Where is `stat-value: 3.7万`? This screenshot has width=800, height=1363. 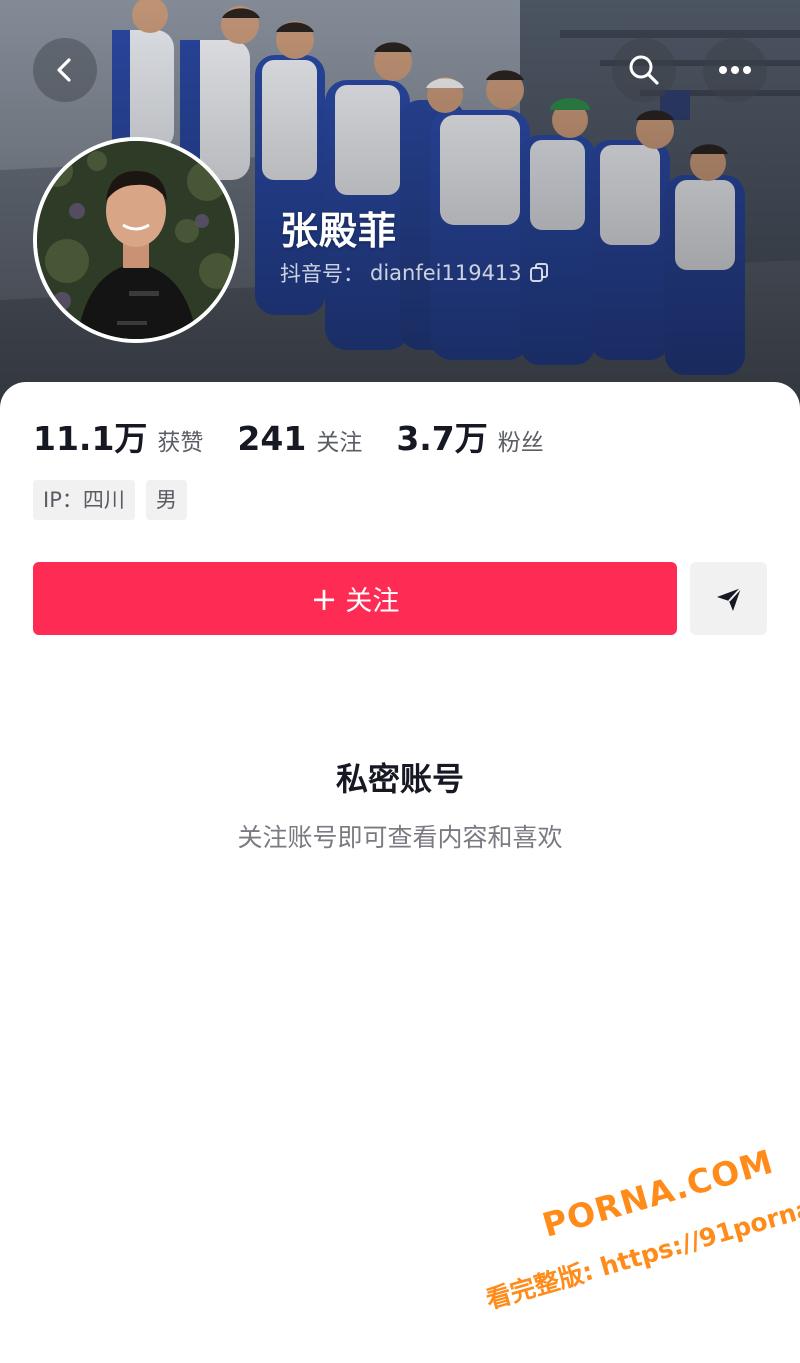 stat-value: 3.7万 is located at coordinates (442, 438).